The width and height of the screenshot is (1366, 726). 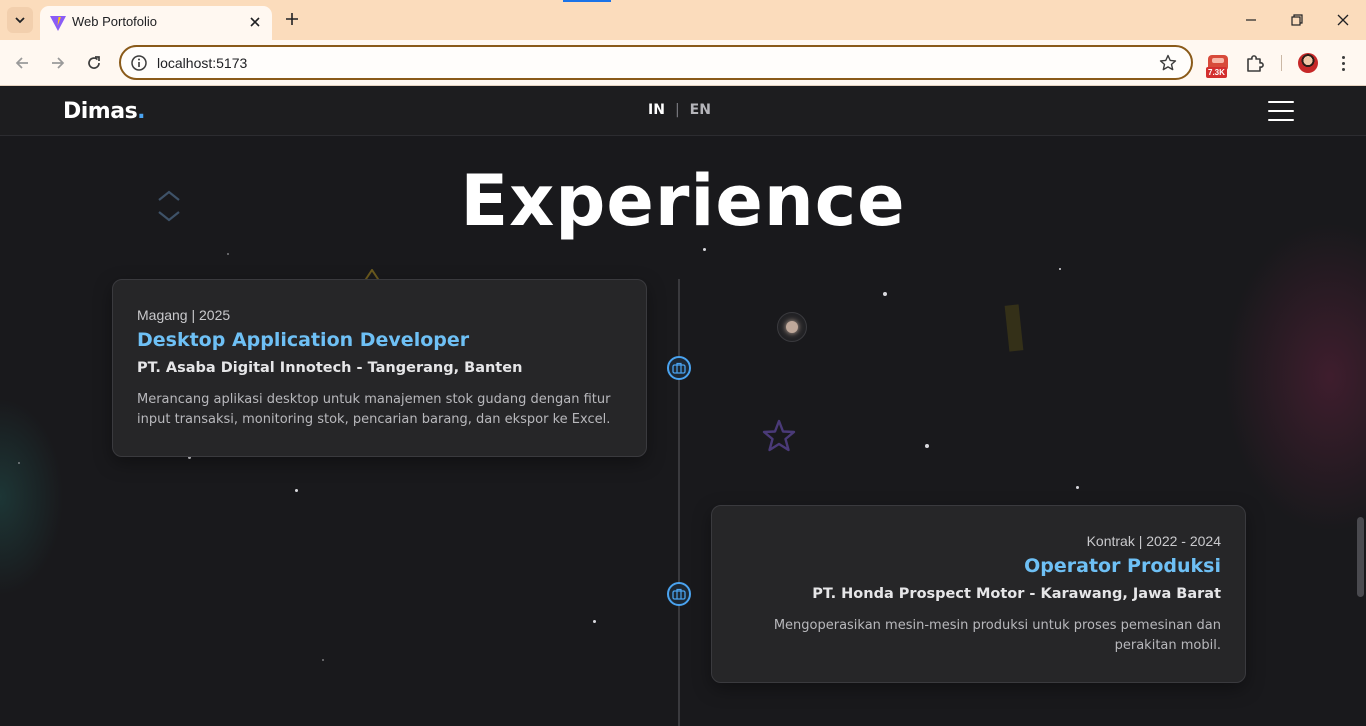 I want to click on browser-menu-button, so click(x=1343, y=63).